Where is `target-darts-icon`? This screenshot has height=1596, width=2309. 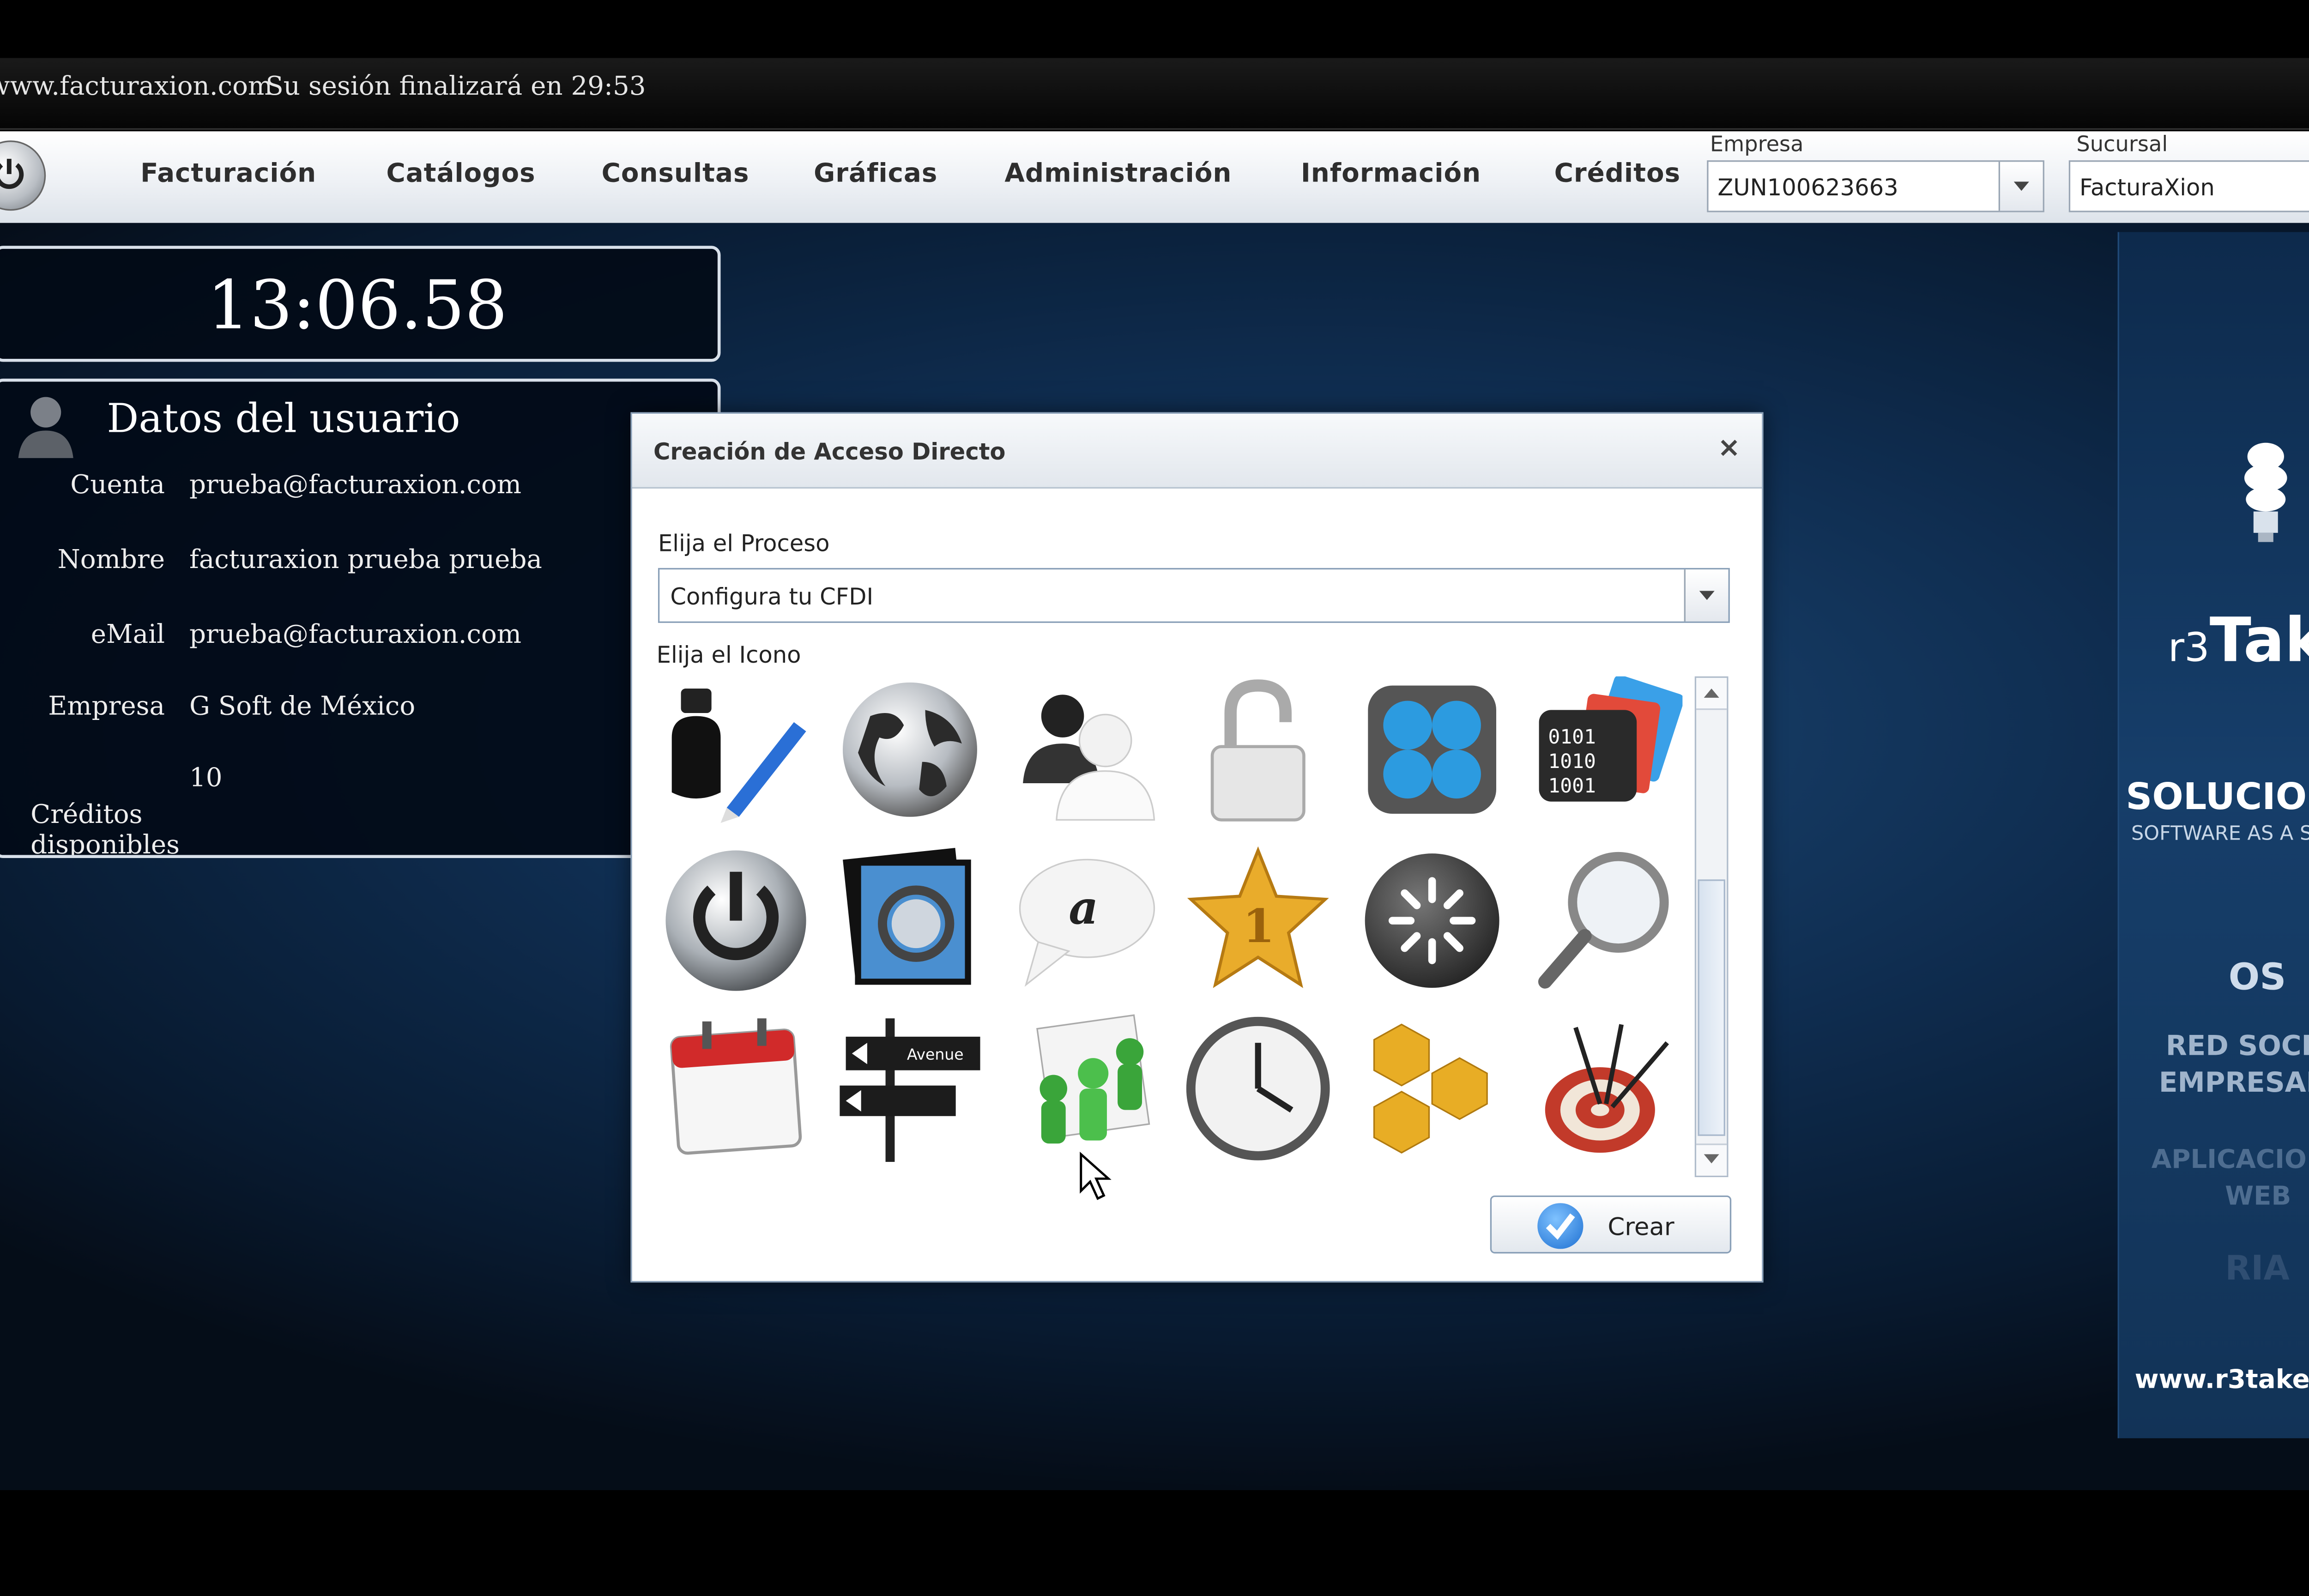
target-darts-icon is located at coordinates (1607, 1088).